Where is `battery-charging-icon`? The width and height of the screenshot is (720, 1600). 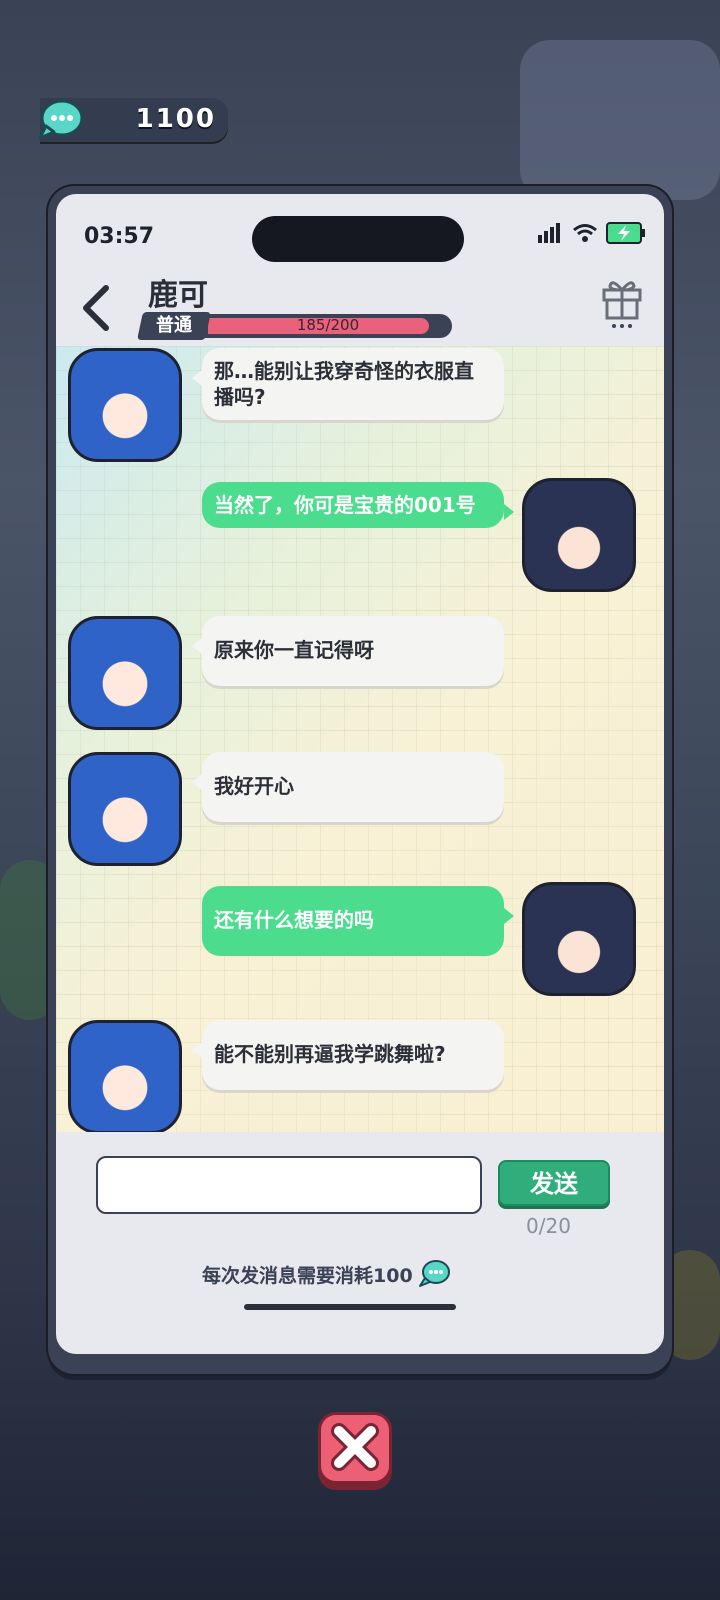 battery-charging-icon is located at coordinates (625, 233).